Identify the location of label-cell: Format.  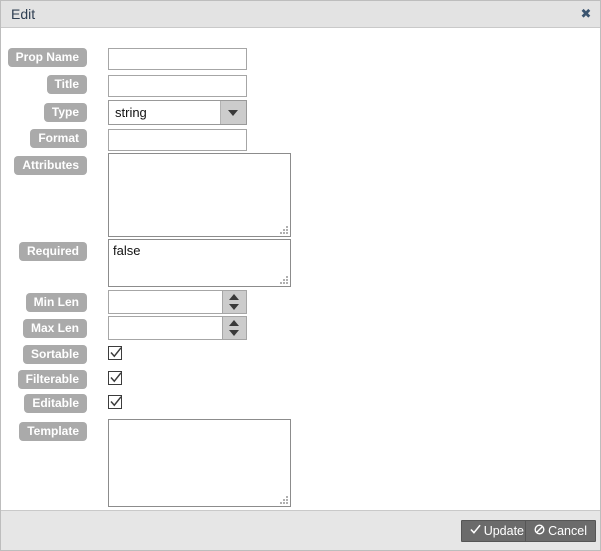
(44, 138).